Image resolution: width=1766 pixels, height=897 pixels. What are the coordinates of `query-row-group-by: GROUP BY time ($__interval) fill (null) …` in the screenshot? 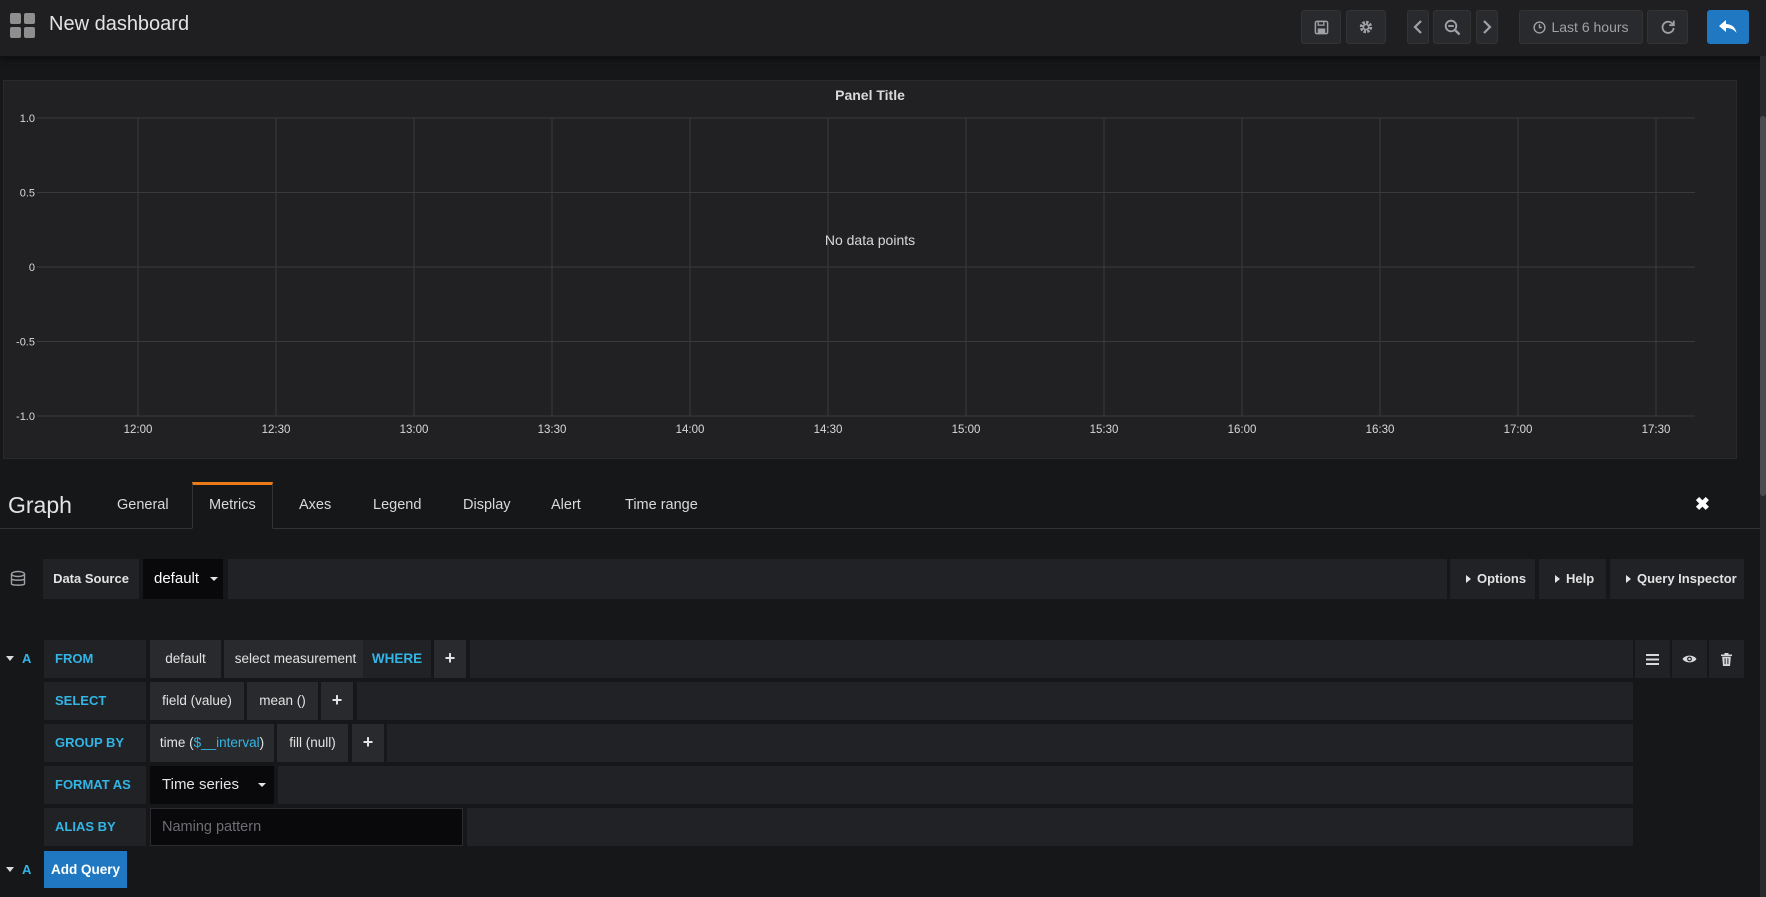 It's located at (838, 743).